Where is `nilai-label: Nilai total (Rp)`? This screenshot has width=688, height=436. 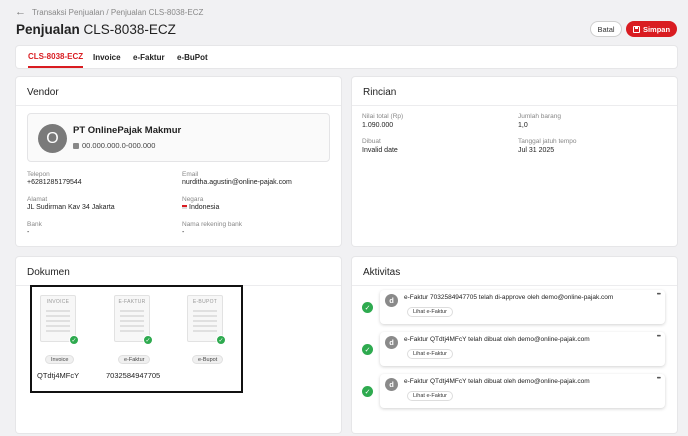 nilai-label: Nilai total (Rp) is located at coordinates (383, 116).